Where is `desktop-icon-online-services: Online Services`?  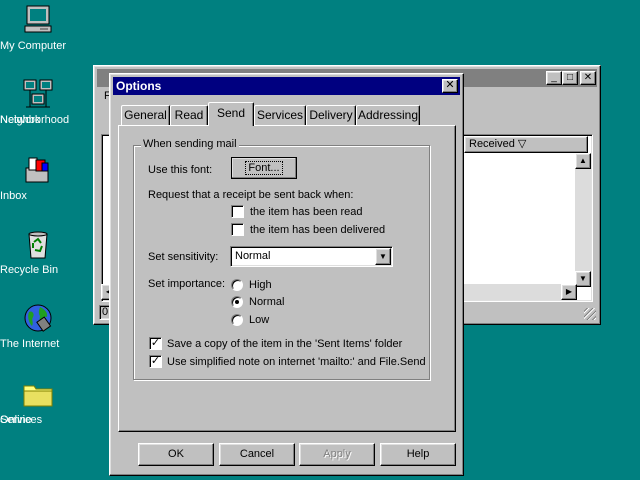
desktop-icon-online-services: Online Services is located at coordinates (38, 402).